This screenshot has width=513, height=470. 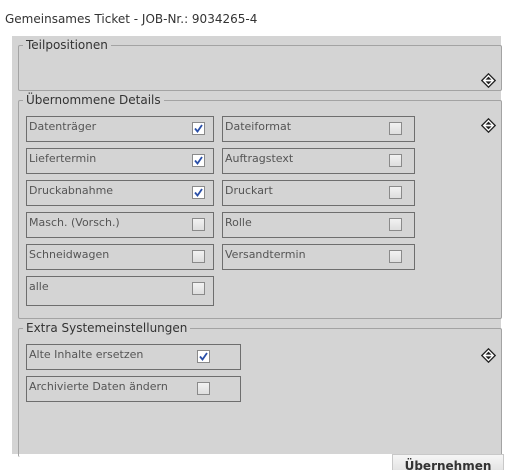 What do you see at coordinates (131, 19) in the screenshot?
I see `window-title: Gemeinsames Ticket - JOB-Nr.: 9034265-4` at bounding box center [131, 19].